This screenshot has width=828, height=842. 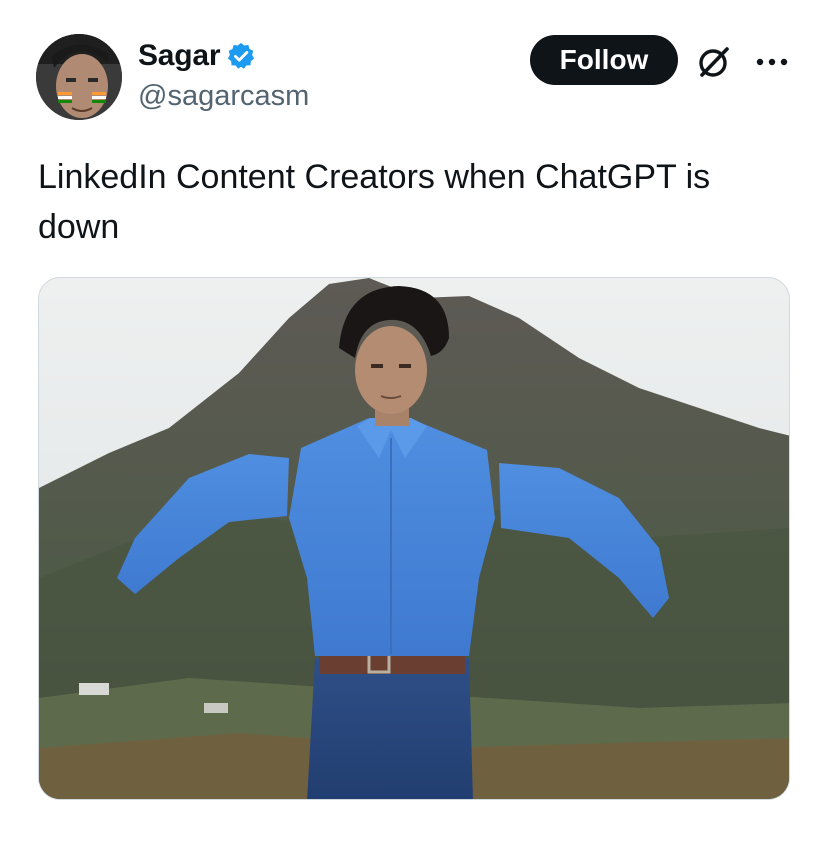 What do you see at coordinates (179, 56) in the screenshot?
I see `display-name: Sagar` at bounding box center [179, 56].